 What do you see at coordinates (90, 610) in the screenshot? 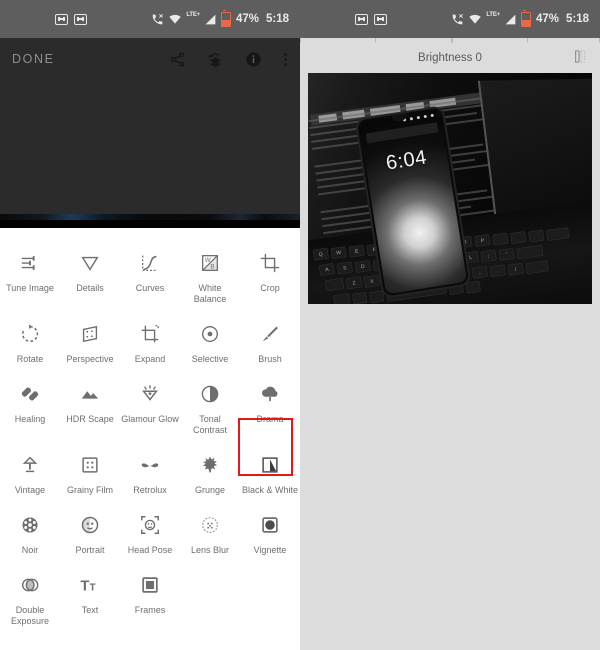
I see `tool-label: Text` at bounding box center [90, 610].